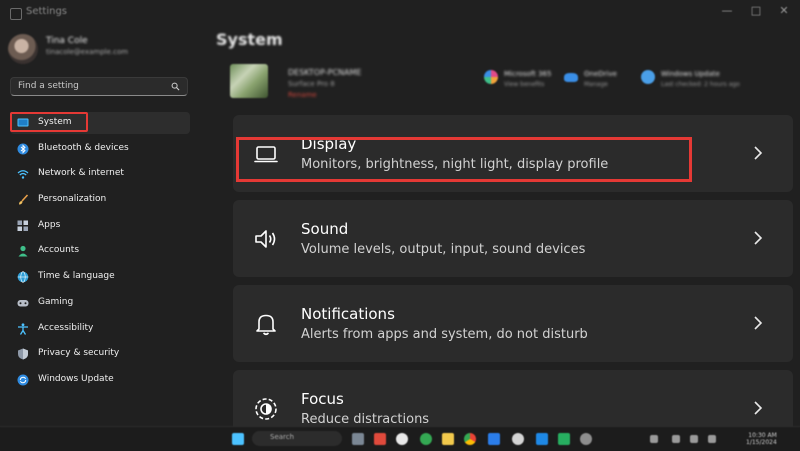 The image size is (800, 451). What do you see at coordinates (23, 328) in the screenshot?
I see `accessibility-icon` at bounding box center [23, 328].